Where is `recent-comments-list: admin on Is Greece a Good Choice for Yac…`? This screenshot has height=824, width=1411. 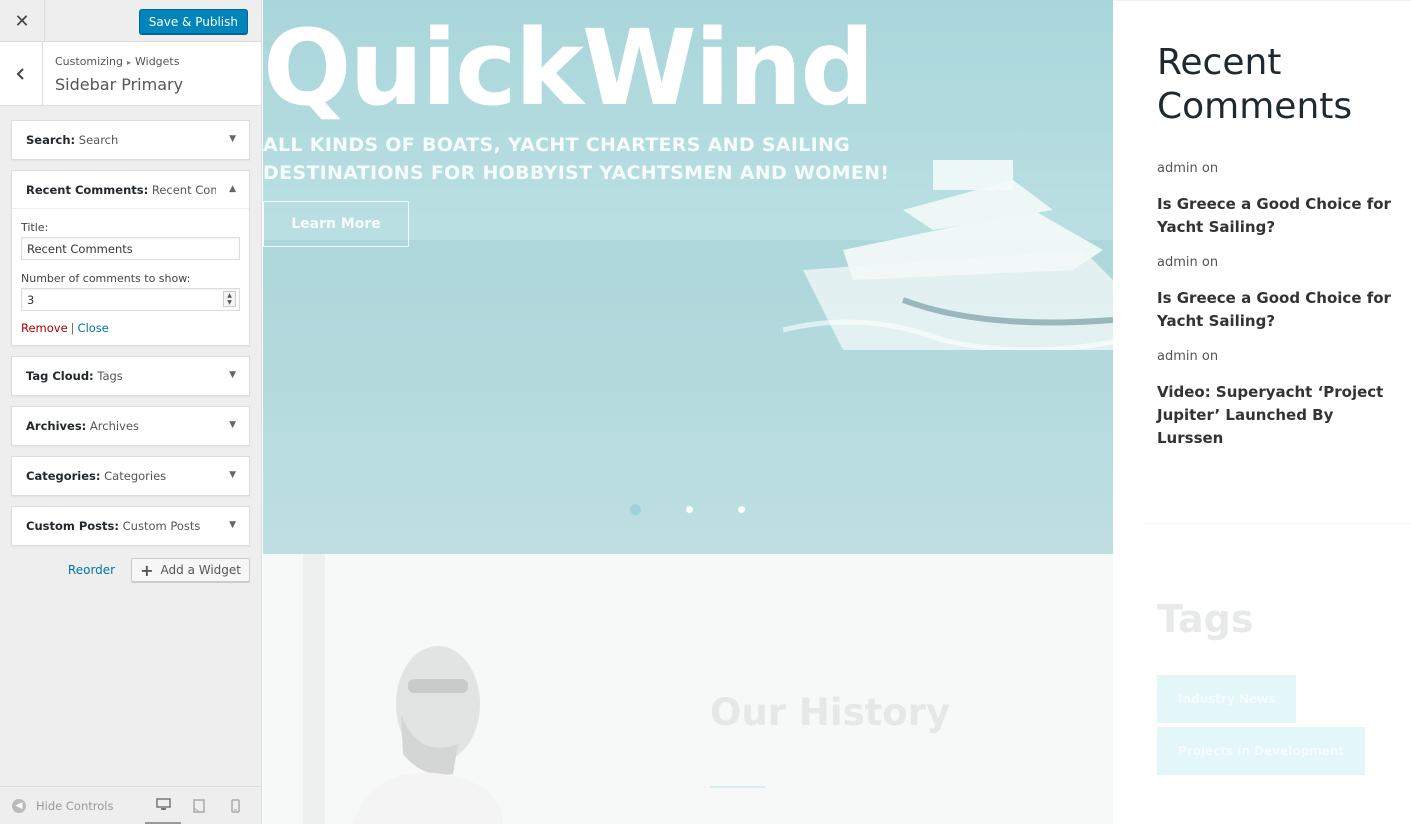
recent-comments-list: admin on Is Greece a Good Choice for Yac… is located at coordinates (1277, 313).